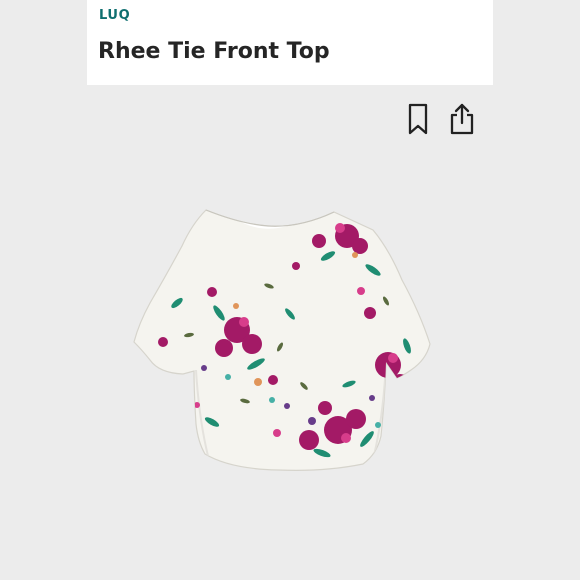  I want to click on product-header-card: LUQ Rhee Tie Front Top, so click(290, 42).